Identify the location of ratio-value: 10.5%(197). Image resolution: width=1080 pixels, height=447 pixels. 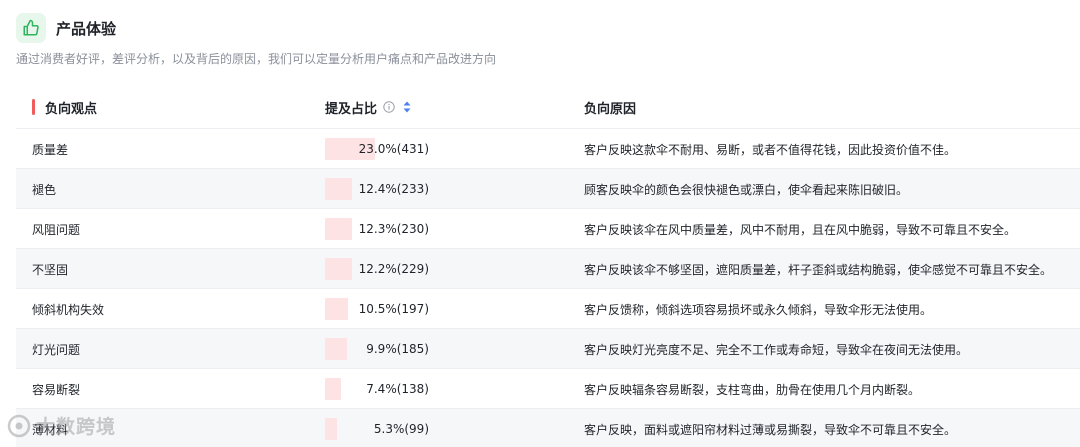
(393, 309).